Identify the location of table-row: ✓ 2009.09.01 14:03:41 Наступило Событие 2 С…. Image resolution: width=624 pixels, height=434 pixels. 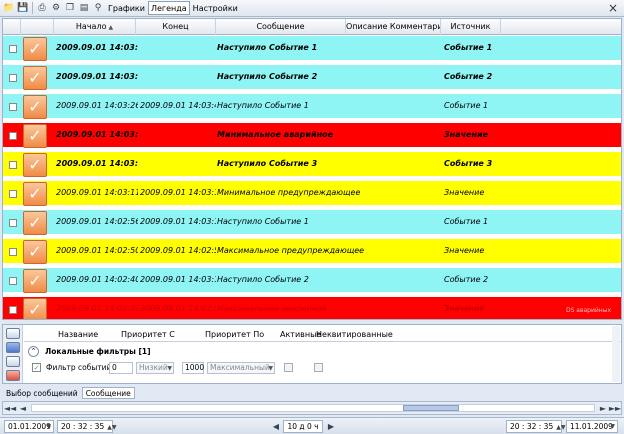
(312, 78).